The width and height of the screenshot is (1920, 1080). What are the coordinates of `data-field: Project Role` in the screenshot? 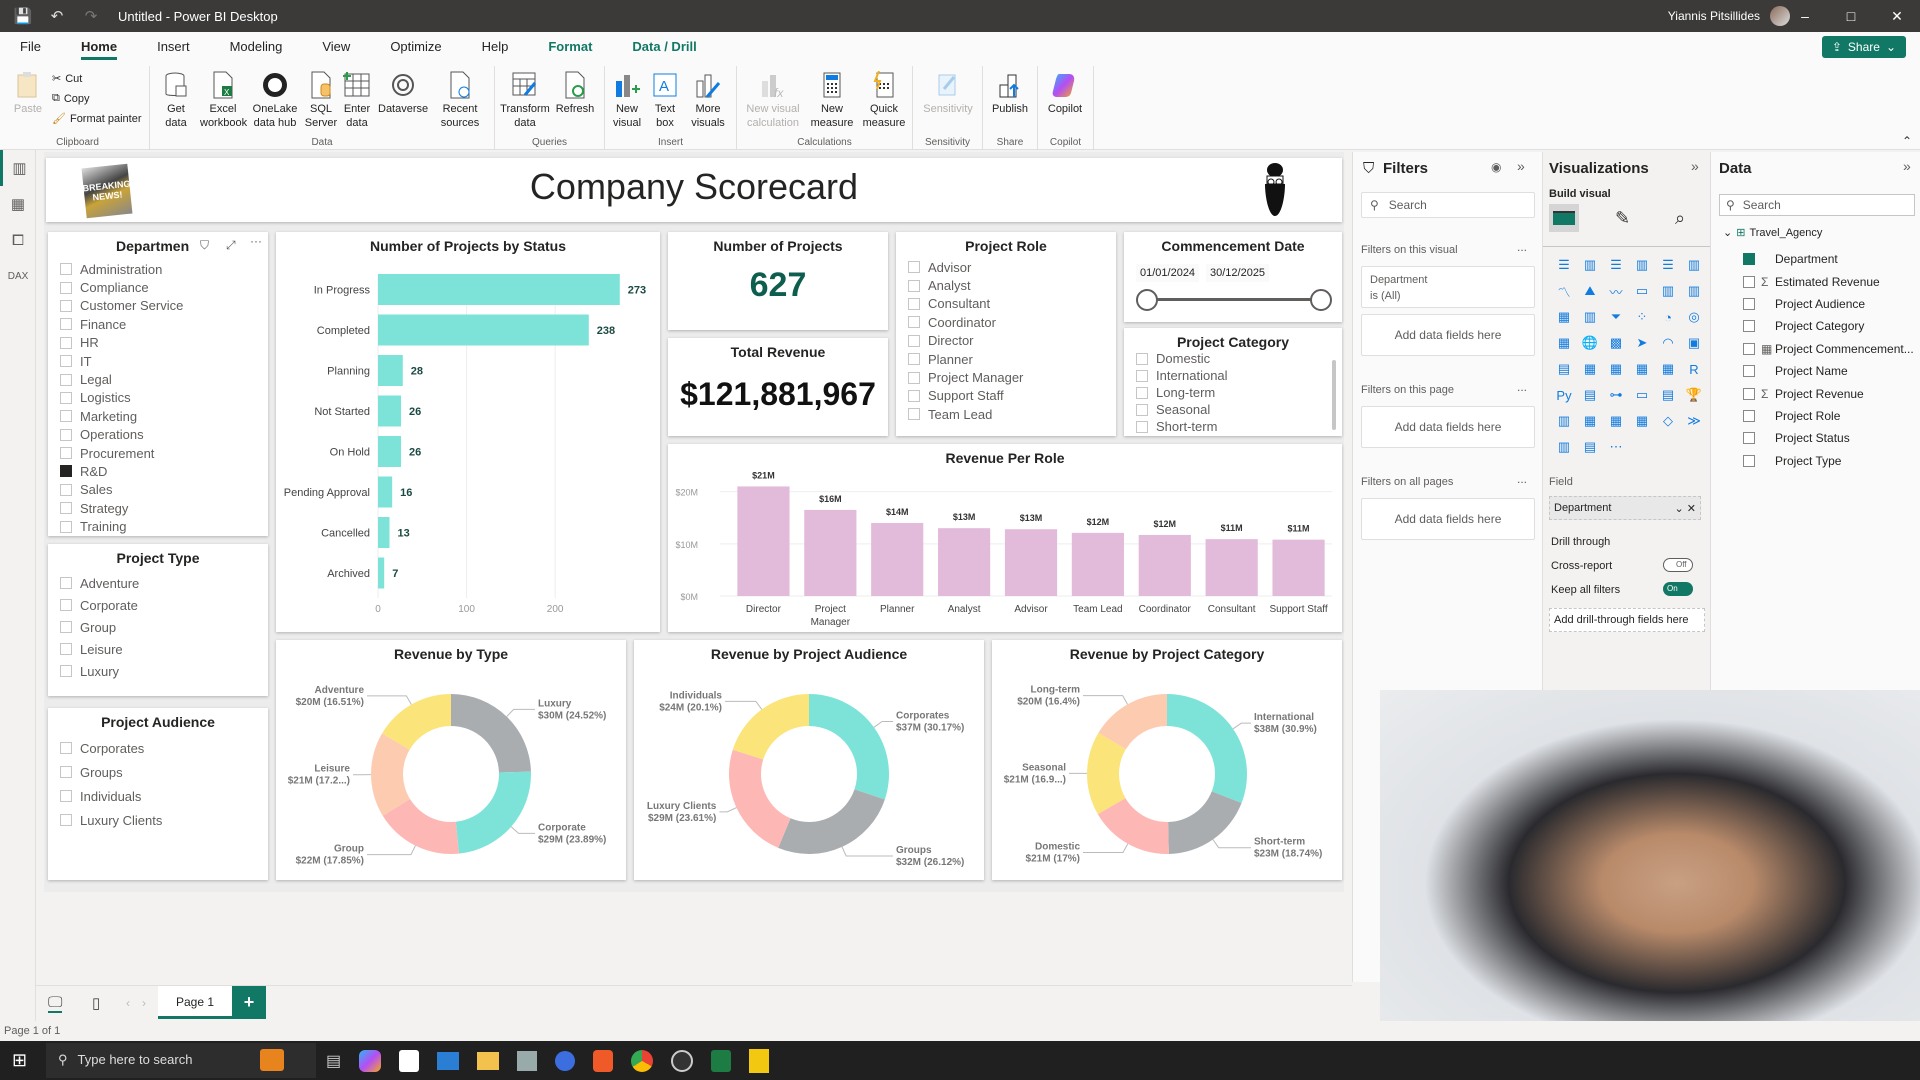 It's located at (1815, 416).